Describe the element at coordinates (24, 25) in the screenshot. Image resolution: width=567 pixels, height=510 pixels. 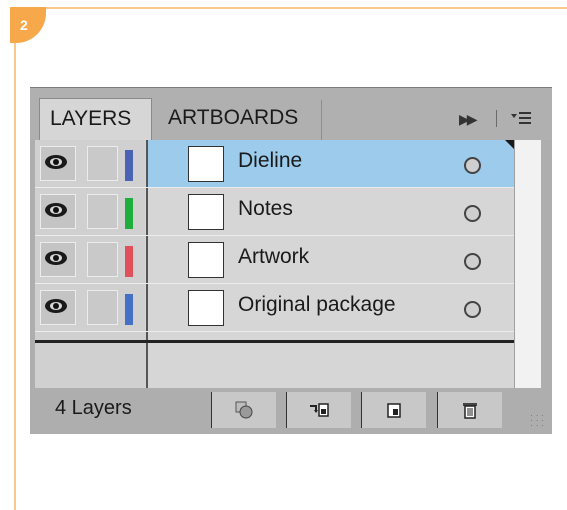
I see `step-number: 2` at that location.